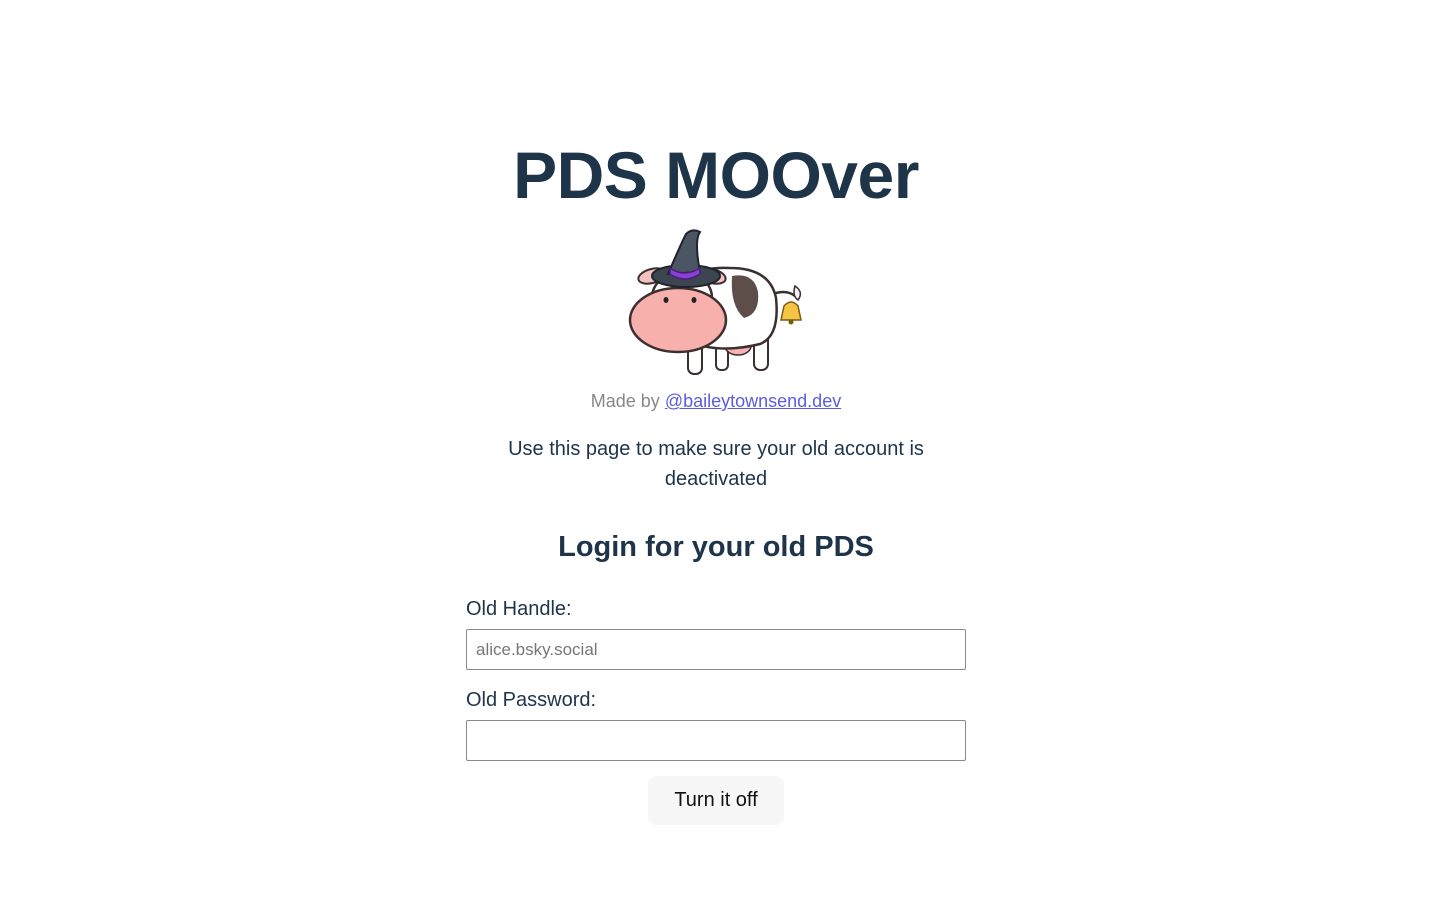 Image resolution: width=1432 pixels, height=921 pixels. I want to click on old-handle-input, so click(716, 649).